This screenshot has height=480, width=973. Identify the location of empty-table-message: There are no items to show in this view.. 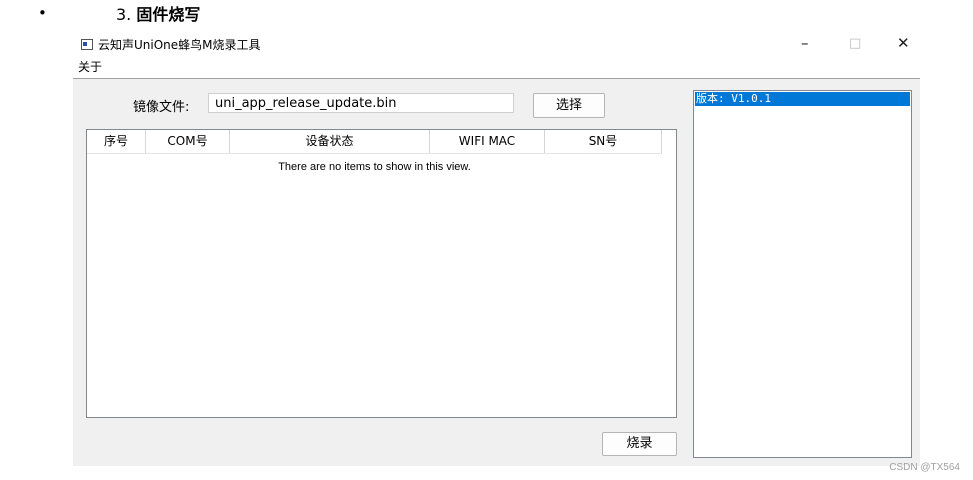
(374, 167).